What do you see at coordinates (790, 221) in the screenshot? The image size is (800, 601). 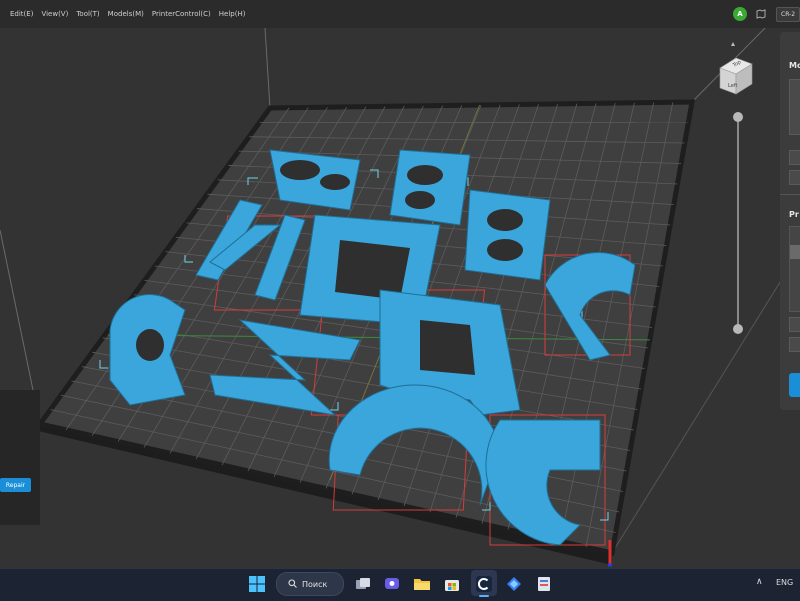 I see `right-side-panel: Mo Pr` at bounding box center [790, 221].